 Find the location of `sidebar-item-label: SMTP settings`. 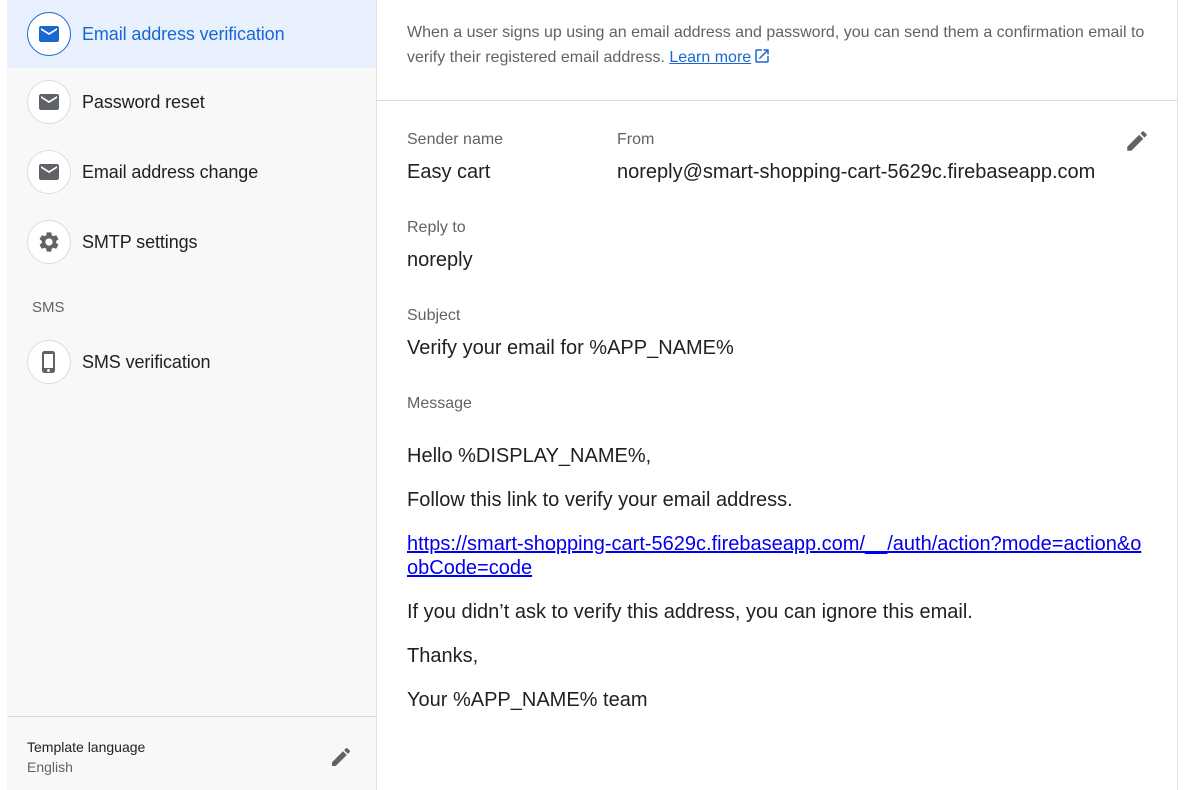

sidebar-item-label: SMTP settings is located at coordinates (140, 241).